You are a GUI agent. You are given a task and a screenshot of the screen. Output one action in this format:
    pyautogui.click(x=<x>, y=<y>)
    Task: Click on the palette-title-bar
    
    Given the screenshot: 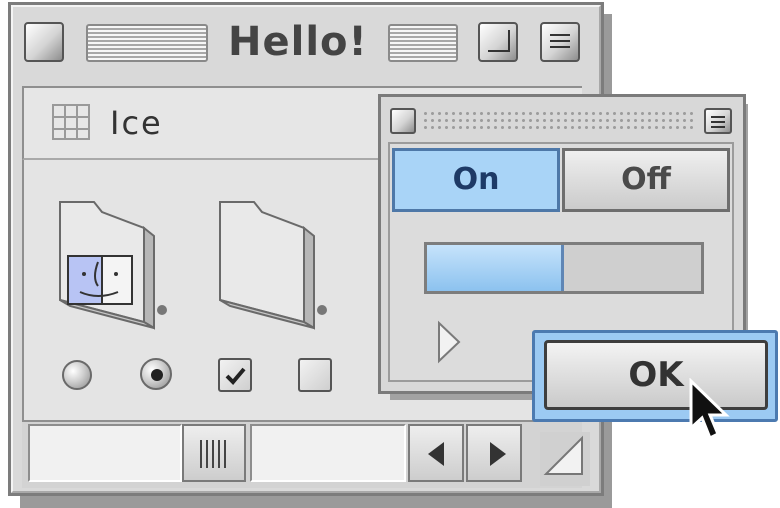 What is the action you would take?
    pyautogui.click(x=558, y=121)
    